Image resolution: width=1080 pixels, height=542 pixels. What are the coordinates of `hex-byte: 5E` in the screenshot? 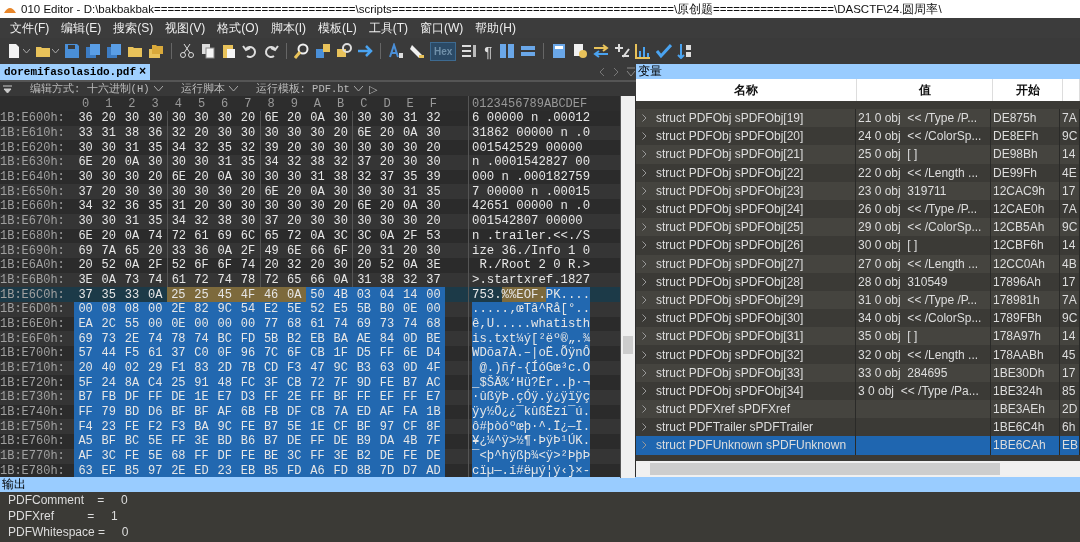 It's located at (155, 441).